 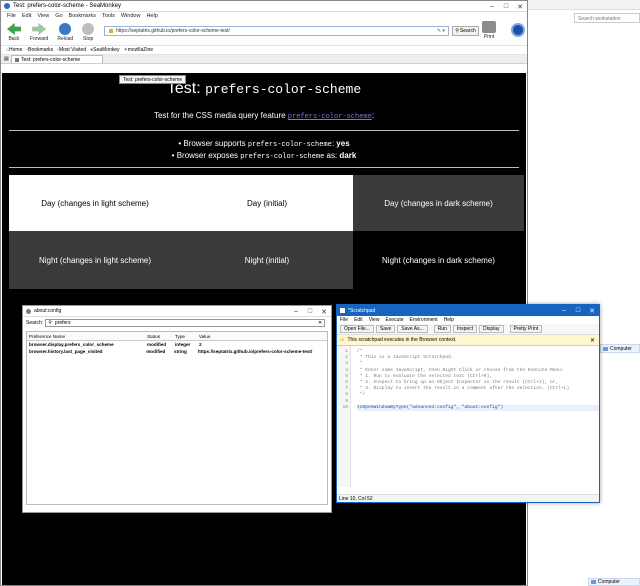 What do you see at coordinates (394, 320) in the screenshot?
I see `menu-execute: Execute` at bounding box center [394, 320].